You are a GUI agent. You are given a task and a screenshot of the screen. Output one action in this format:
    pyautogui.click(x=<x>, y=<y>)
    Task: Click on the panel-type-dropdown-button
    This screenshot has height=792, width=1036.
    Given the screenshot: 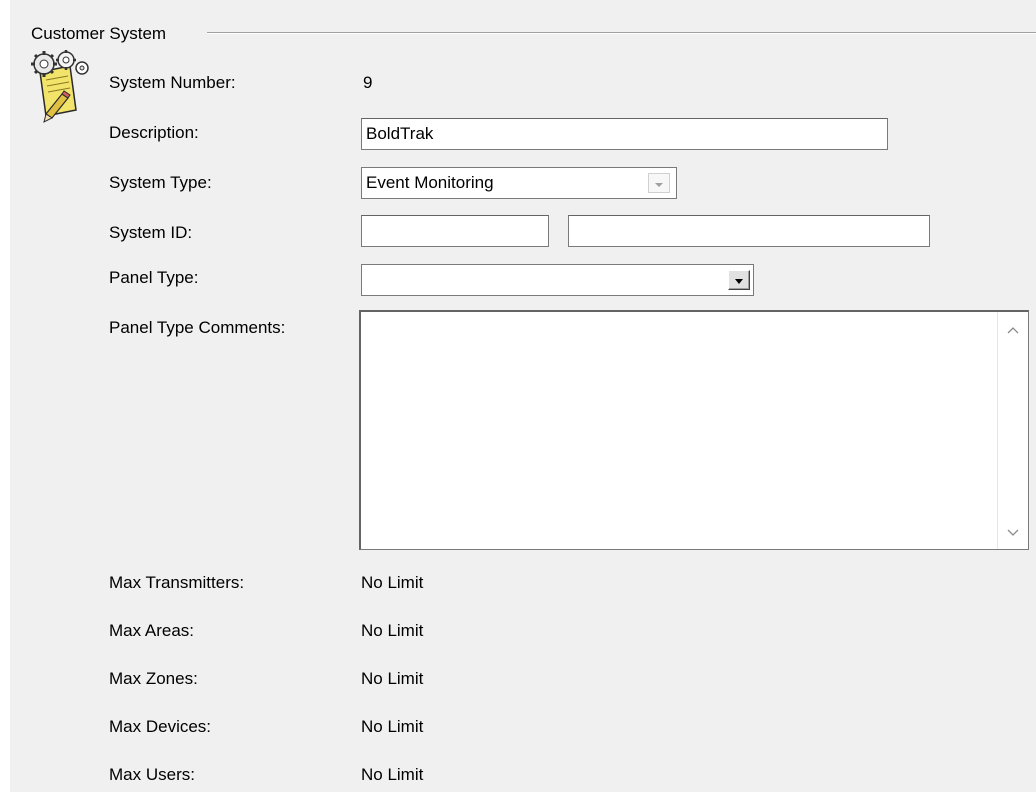 What is the action you would take?
    pyautogui.click(x=739, y=280)
    